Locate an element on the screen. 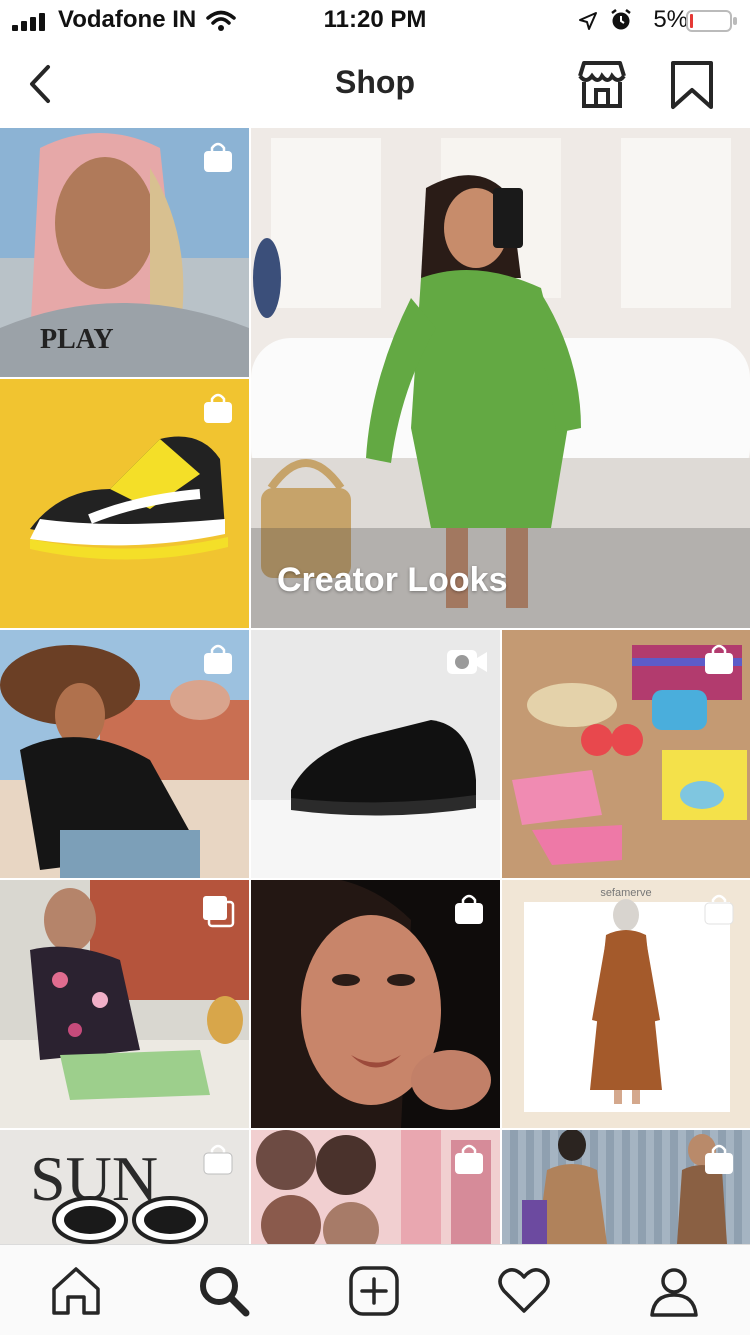 The height and width of the screenshot is (1335, 750). svg-text: sefamerve is located at coordinates (625, 893).